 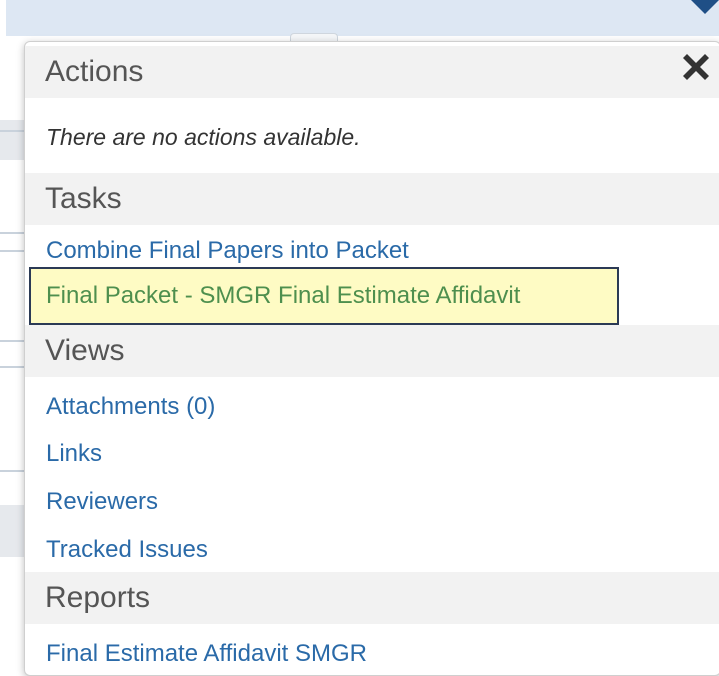 What do you see at coordinates (85, 350) in the screenshot?
I see `views-header-label: Views` at bounding box center [85, 350].